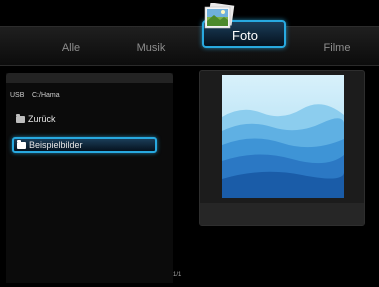  I want to click on list-item-back: Zurück, so click(86, 119).